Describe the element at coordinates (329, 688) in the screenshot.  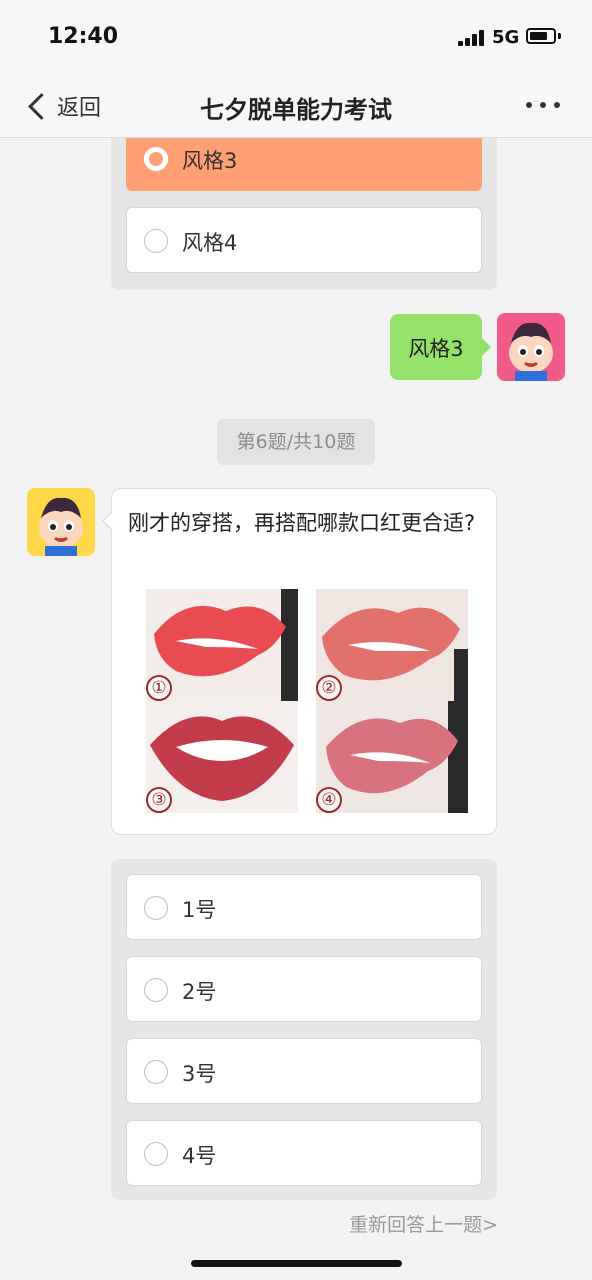
I see `lip-number: ②` at that location.